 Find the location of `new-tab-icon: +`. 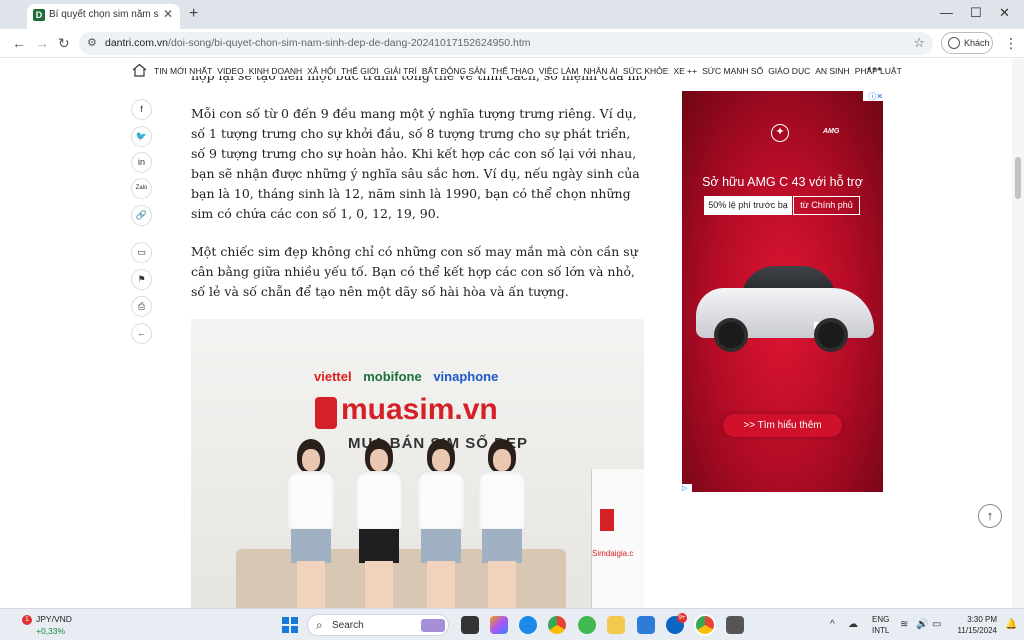

new-tab-icon: + is located at coordinates (193, 14).